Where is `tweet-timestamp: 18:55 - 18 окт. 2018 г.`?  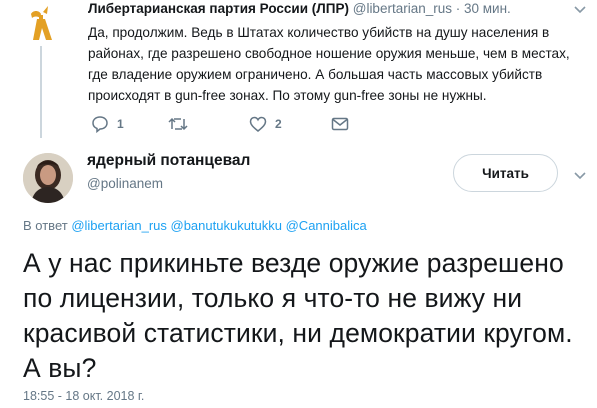
tweet-timestamp: 18:55 - 18 окт. 2018 г. is located at coordinates (83, 396).